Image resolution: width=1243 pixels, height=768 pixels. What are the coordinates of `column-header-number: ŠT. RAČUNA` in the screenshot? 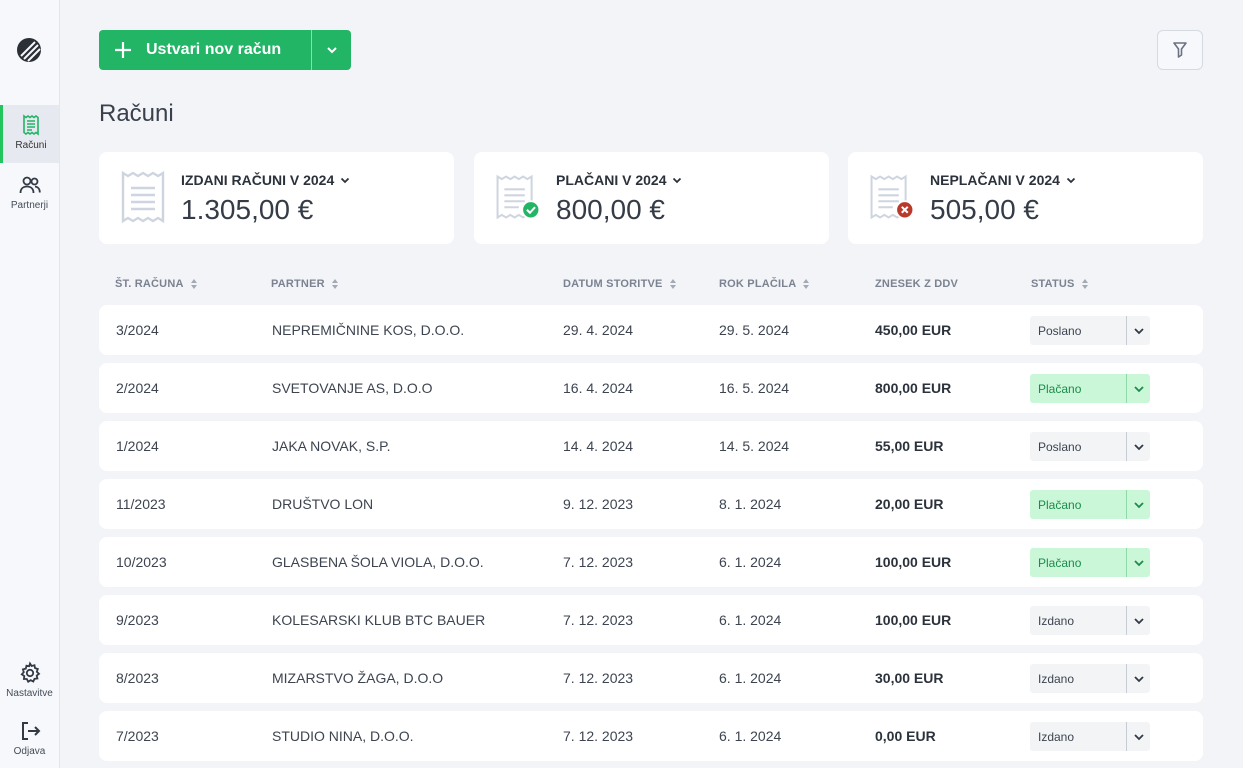 It's located at (156, 284).